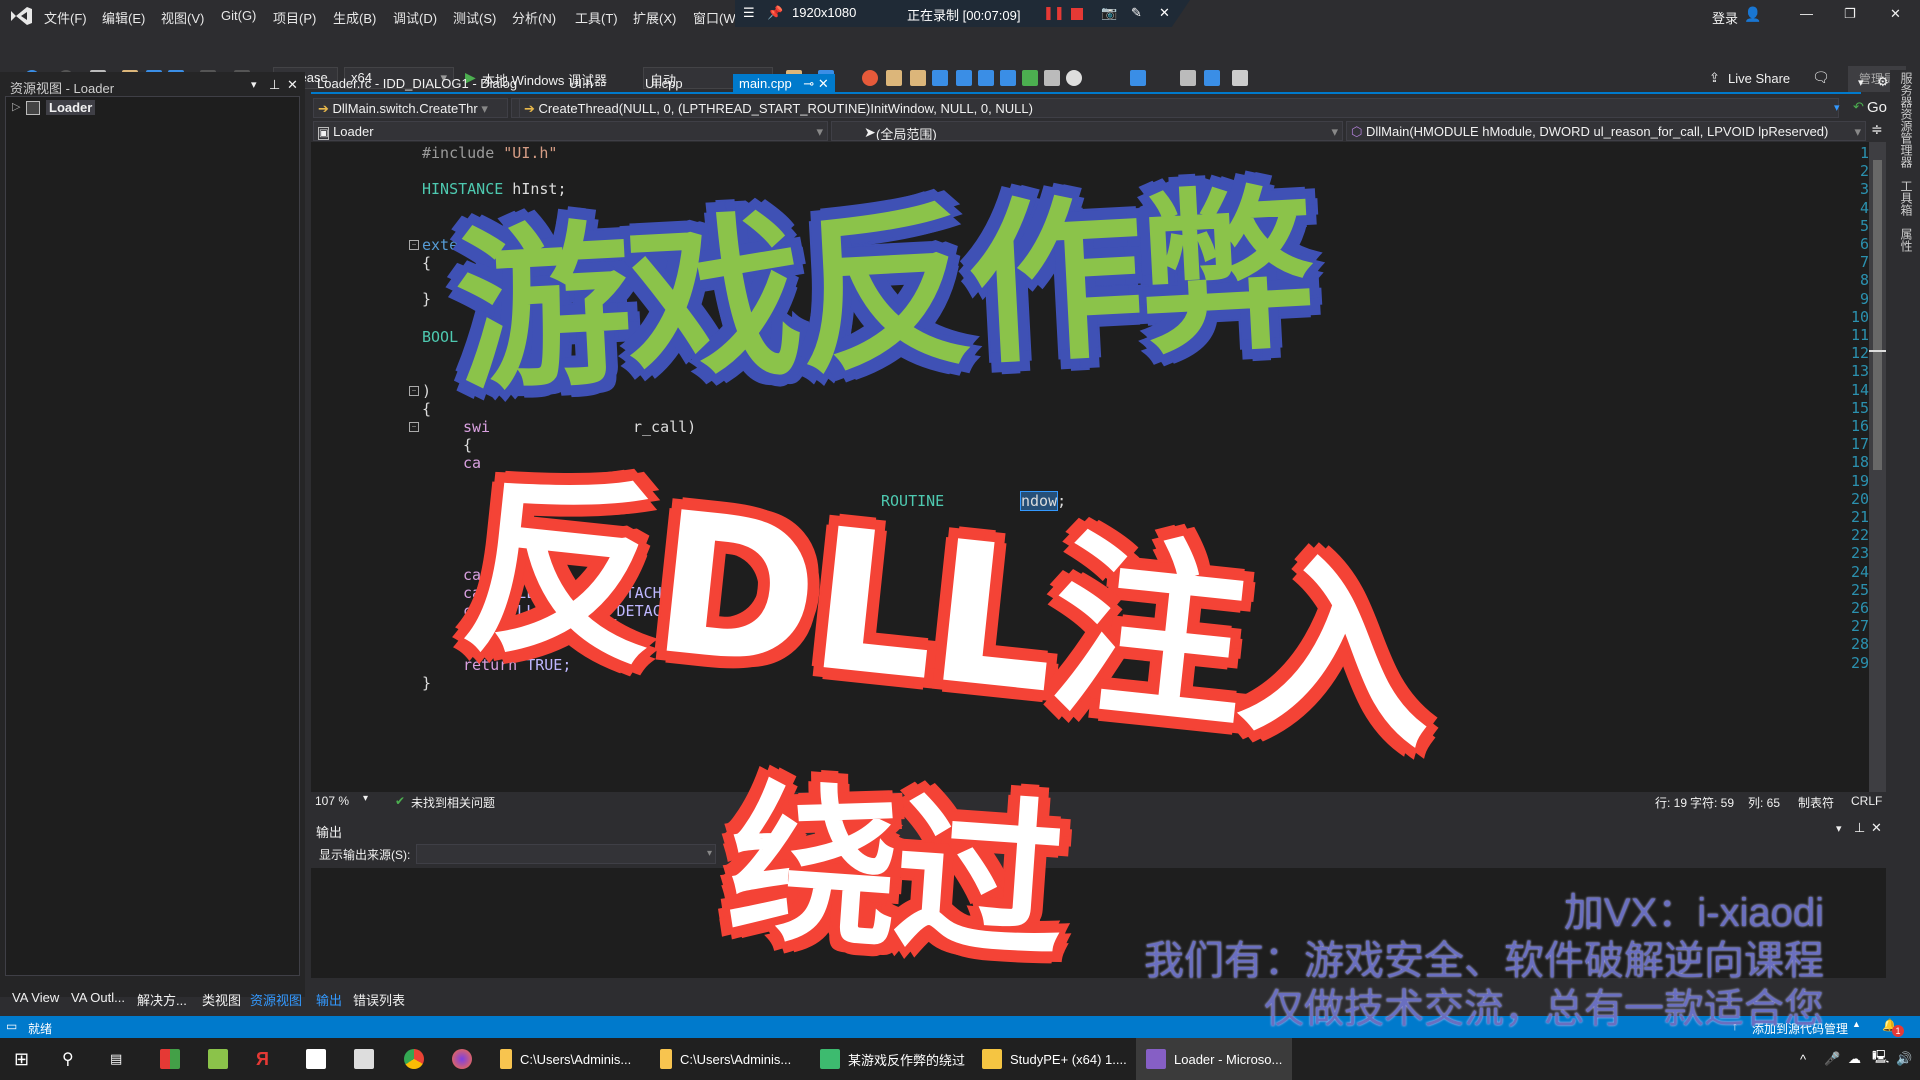  What do you see at coordinates (174, 1059) in the screenshot?
I see `app-bookmark-icon` at bounding box center [174, 1059].